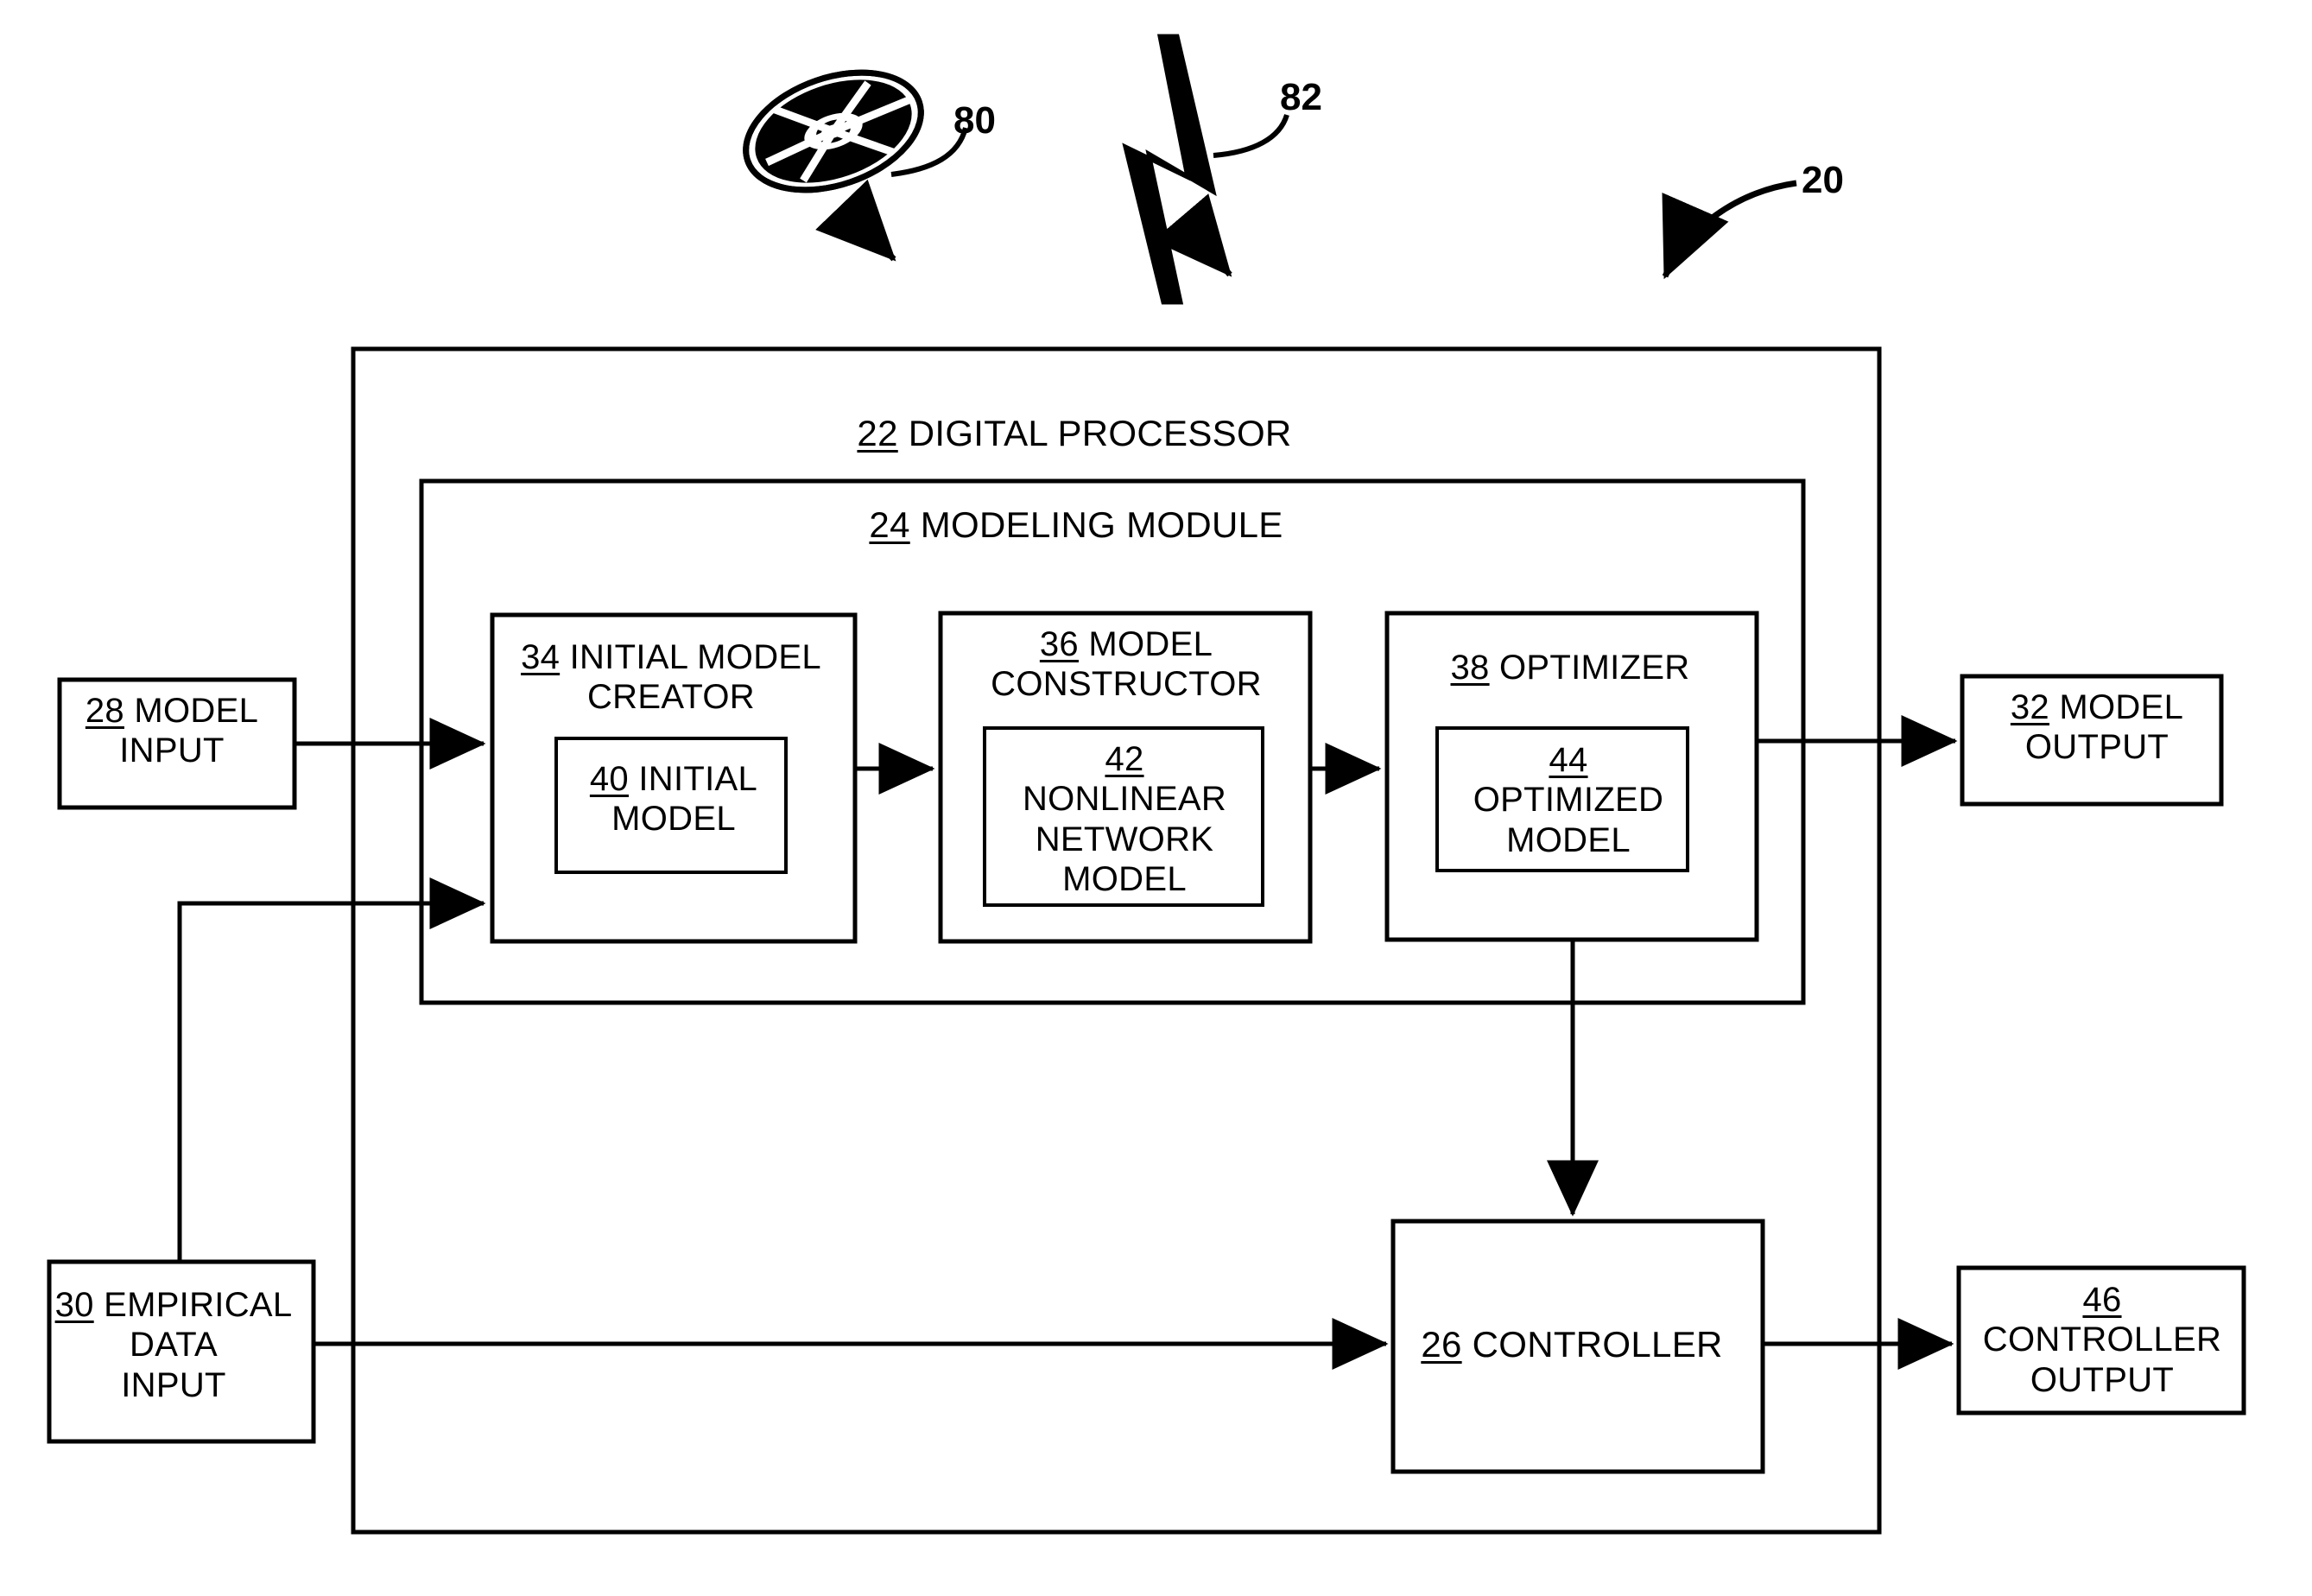  I want to click on callout-80: 80, so click(974, 121).